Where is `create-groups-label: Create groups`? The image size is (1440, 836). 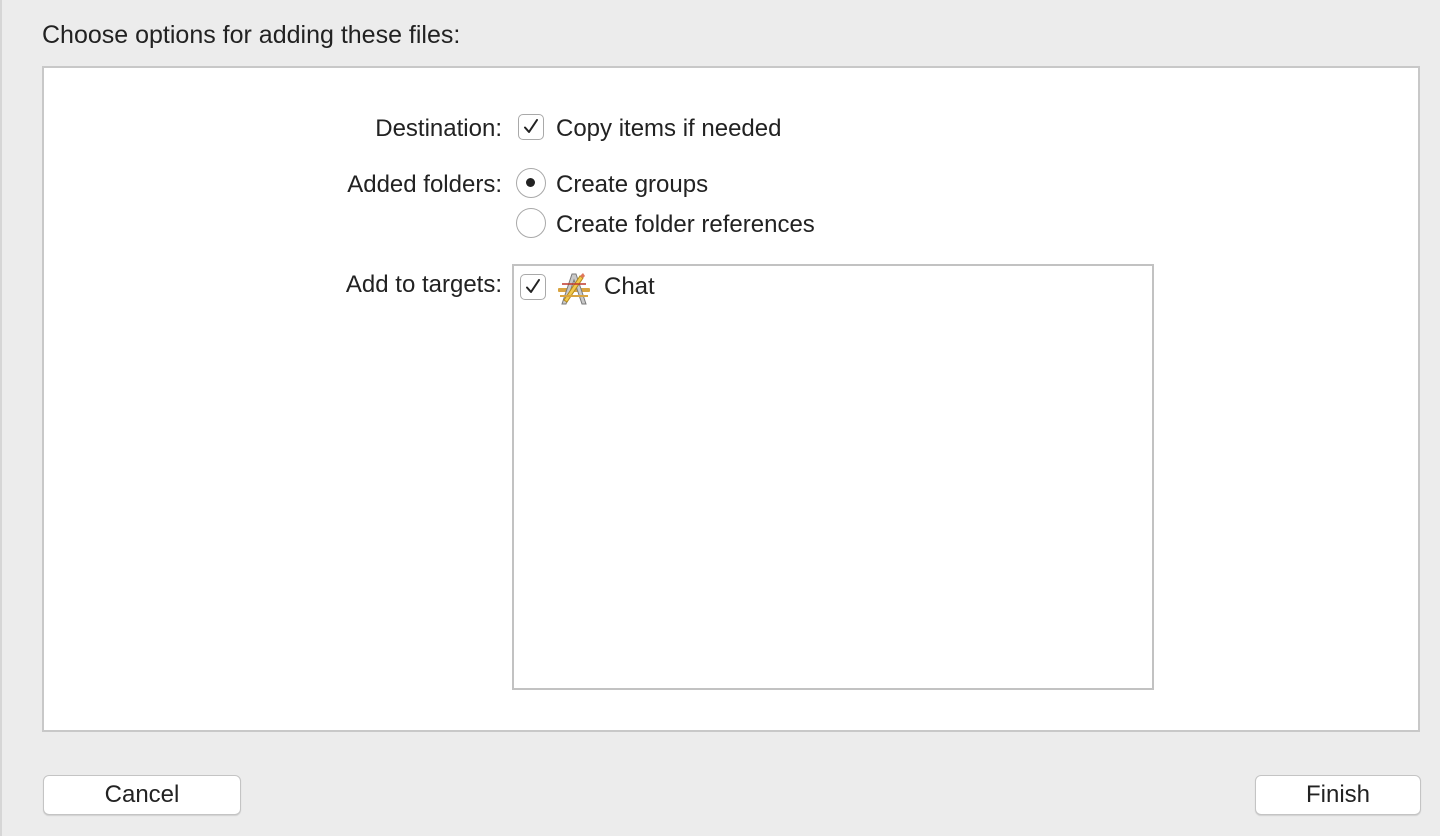 create-groups-label: Create groups is located at coordinates (632, 185).